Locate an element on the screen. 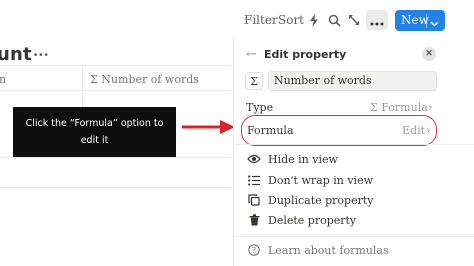  formula-edit-label: Edit is located at coordinates (414, 130).